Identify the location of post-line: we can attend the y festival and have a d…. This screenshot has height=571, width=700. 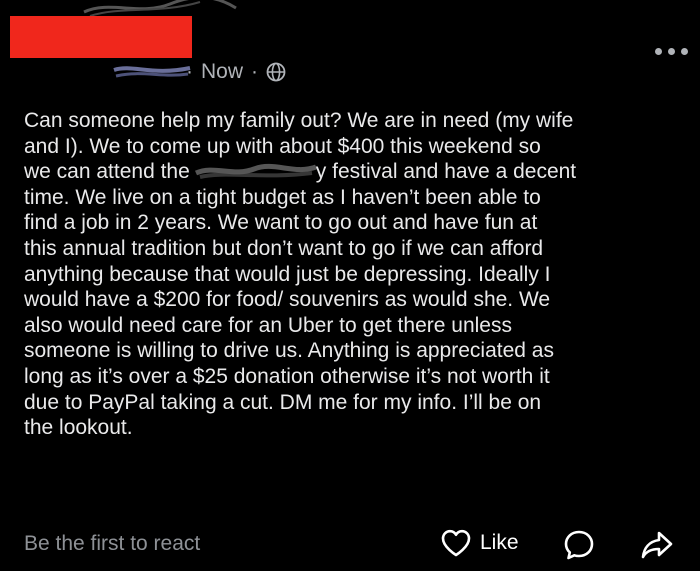
(356, 172).